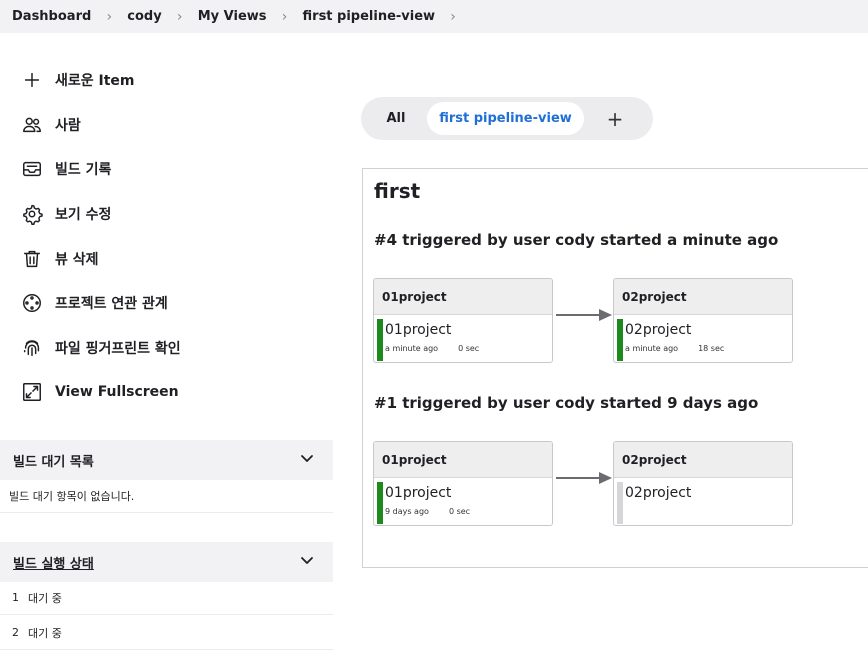  What do you see at coordinates (51, 16) in the screenshot?
I see `breadcrumb-dashboard: Dashboard` at bounding box center [51, 16].